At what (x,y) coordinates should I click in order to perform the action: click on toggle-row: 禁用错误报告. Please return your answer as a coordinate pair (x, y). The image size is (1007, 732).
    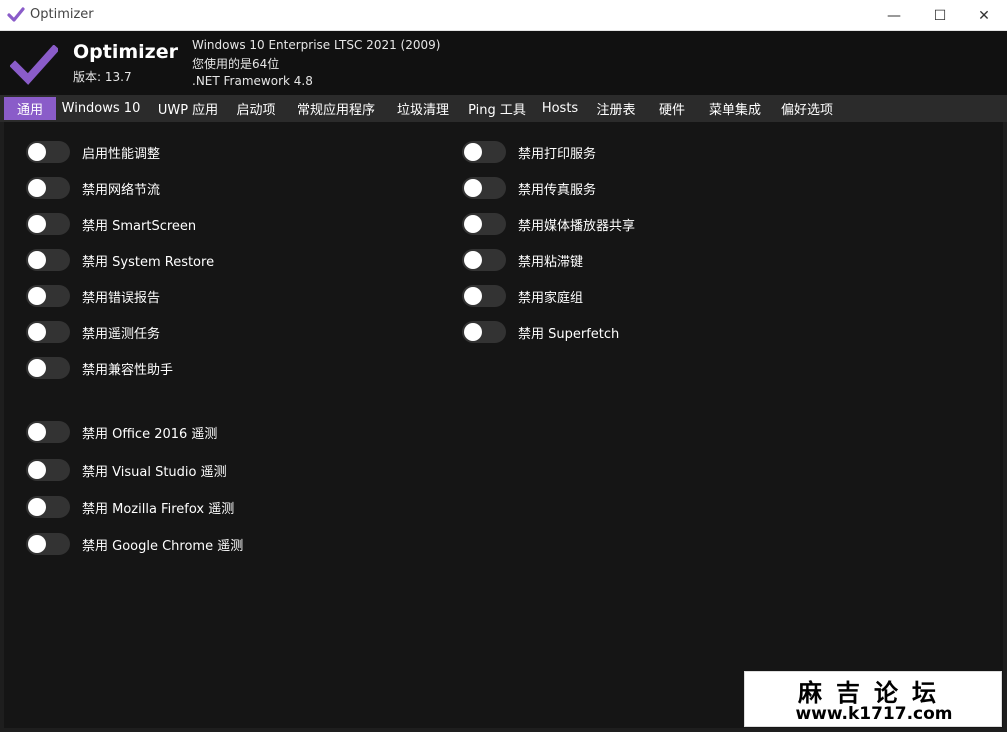
    Looking at the image, I should click on (93, 296).